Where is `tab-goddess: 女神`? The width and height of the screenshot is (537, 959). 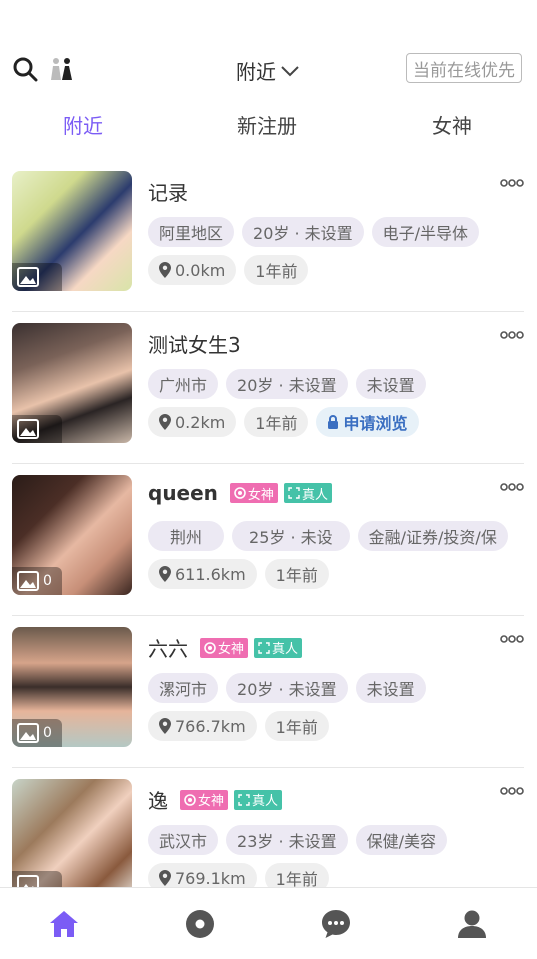
tab-goddess: 女神 is located at coordinates (452, 124).